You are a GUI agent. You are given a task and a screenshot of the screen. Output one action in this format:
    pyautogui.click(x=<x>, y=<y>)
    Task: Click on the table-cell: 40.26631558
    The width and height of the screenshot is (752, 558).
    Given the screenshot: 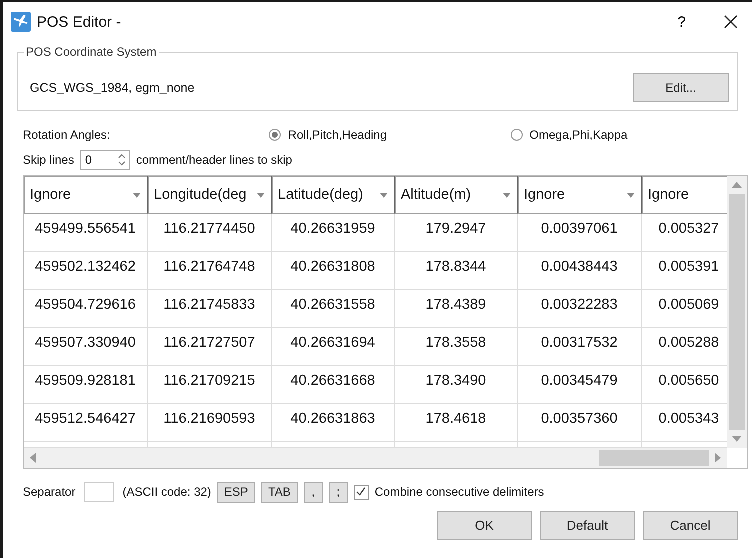 What is the action you would take?
    pyautogui.click(x=333, y=309)
    